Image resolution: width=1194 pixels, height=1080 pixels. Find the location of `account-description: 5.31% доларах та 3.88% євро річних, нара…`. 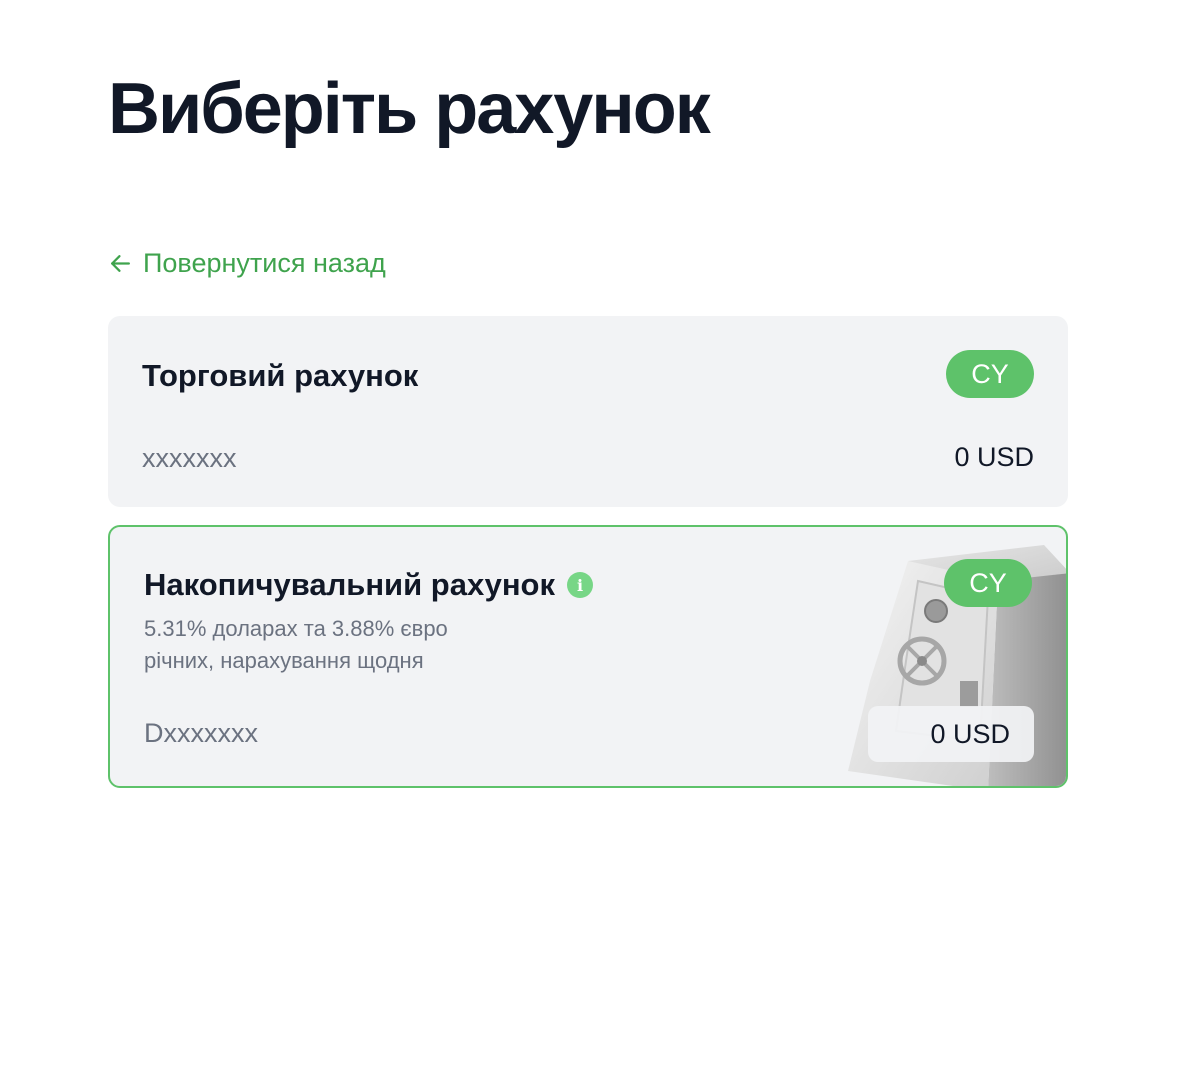

account-description: 5.31% доларах та 3.88% євро річних, нара… is located at coordinates (374, 645).